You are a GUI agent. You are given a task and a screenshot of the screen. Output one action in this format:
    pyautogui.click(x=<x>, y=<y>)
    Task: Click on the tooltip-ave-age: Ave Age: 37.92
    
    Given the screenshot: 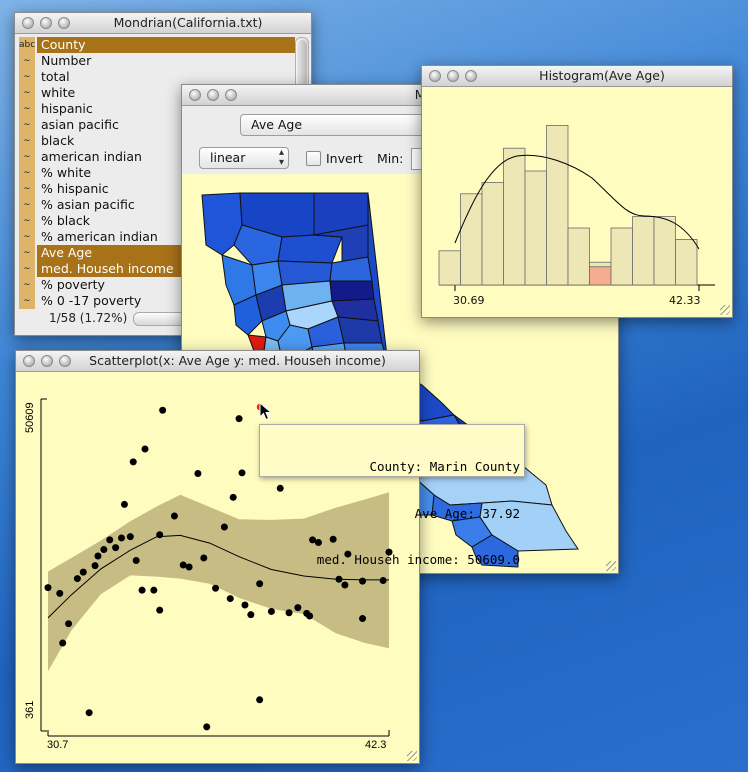 What is the action you would take?
    pyautogui.click(x=467, y=513)
    